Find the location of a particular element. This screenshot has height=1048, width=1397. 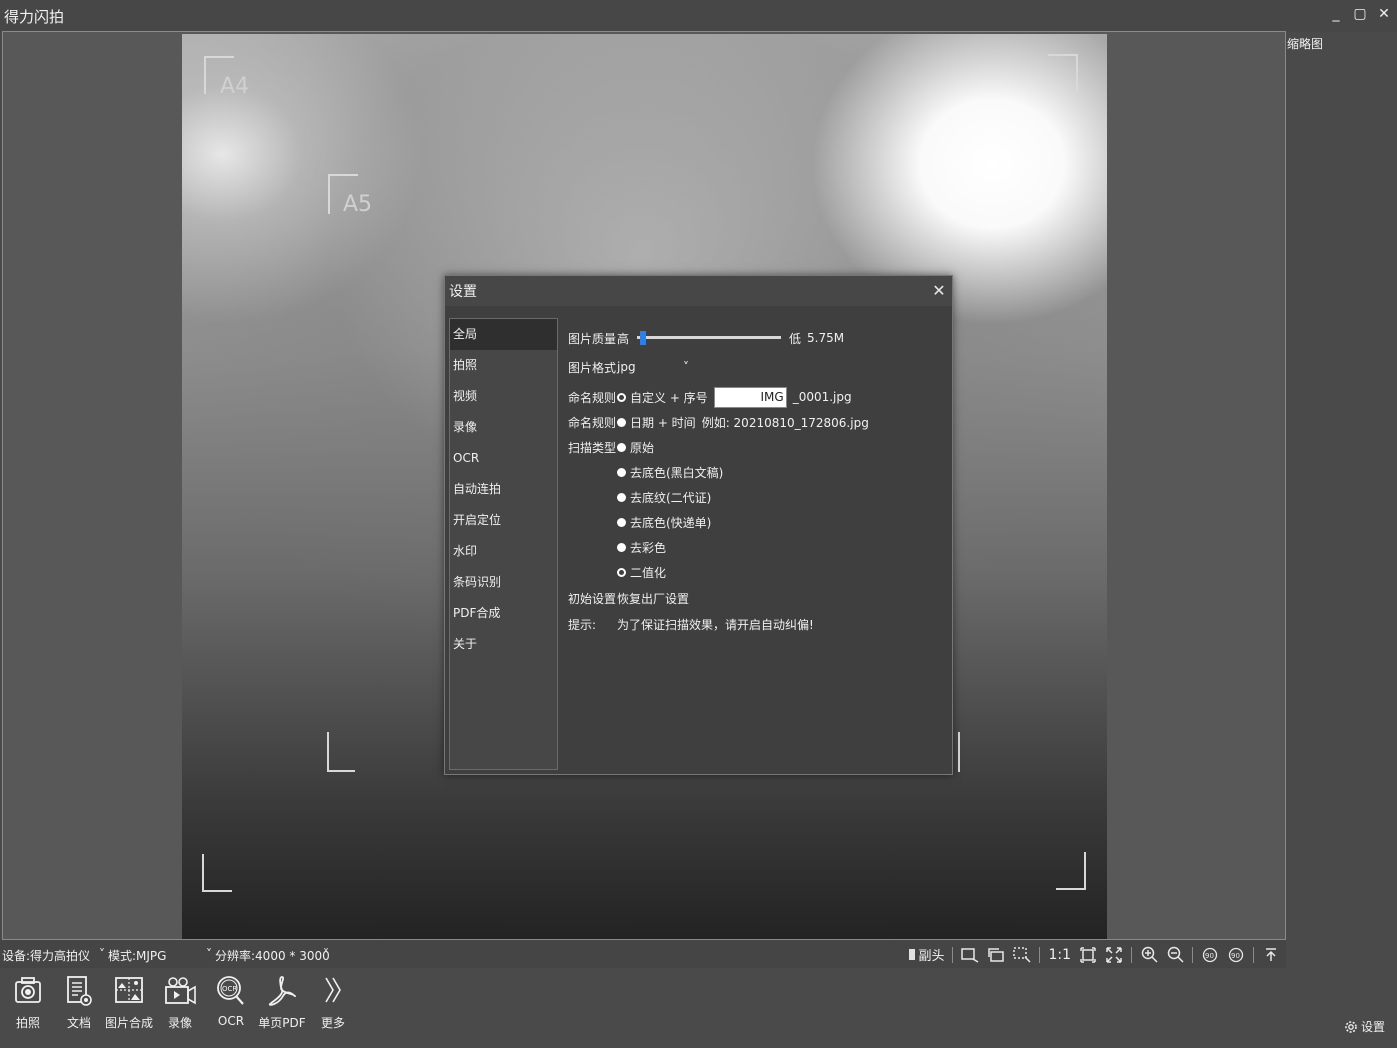

slider-thumb is located at coordinates (643, 338).